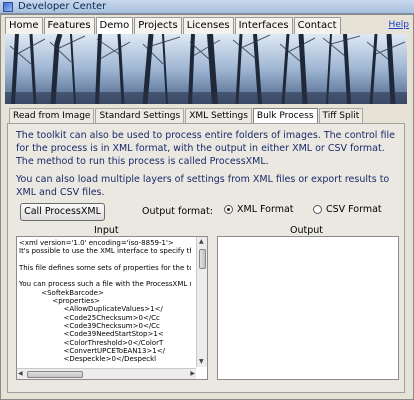  What do you see at coordinates (8, 7) in the screenshot?
I see `app-icon` at bounding box center [8, 7].